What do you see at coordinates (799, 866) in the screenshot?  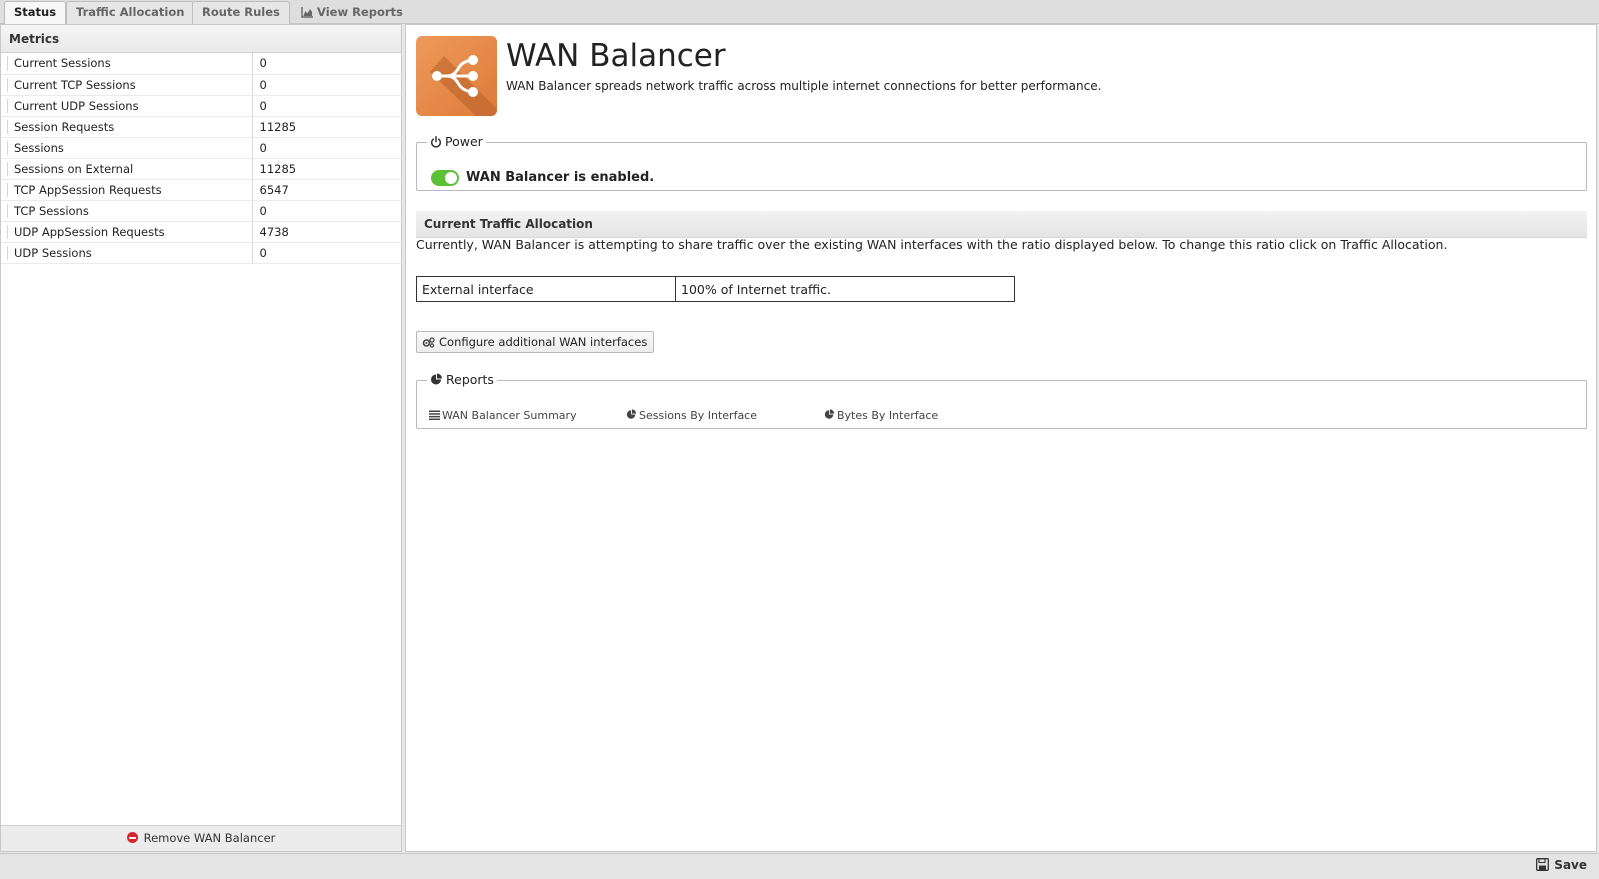 I see `bottom-toolbar: Save` at bounding box center [799, 866].